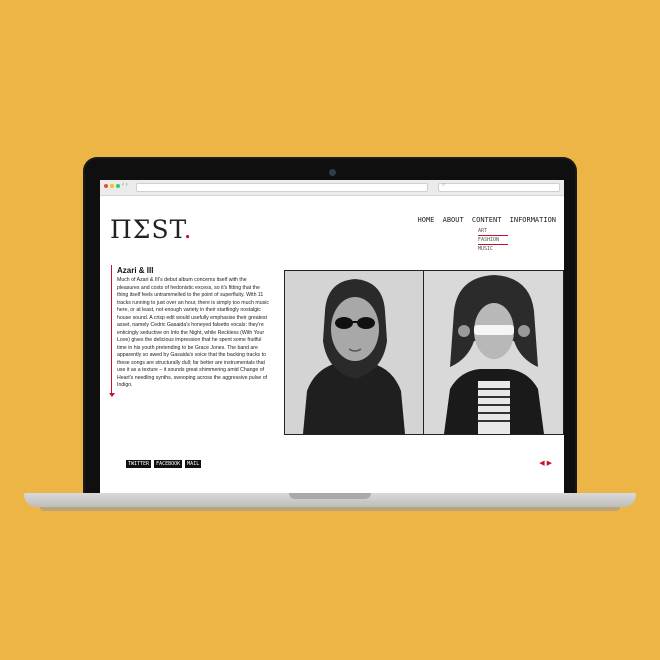 This screenshot has width=660, height=660. I want to click on article-title: Azari & III, so click(135, 270).